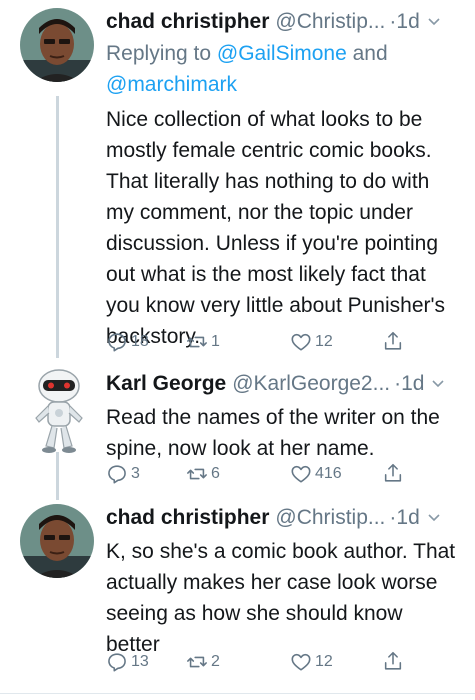  I want to click on reply-button: 18, so click(127, 342).